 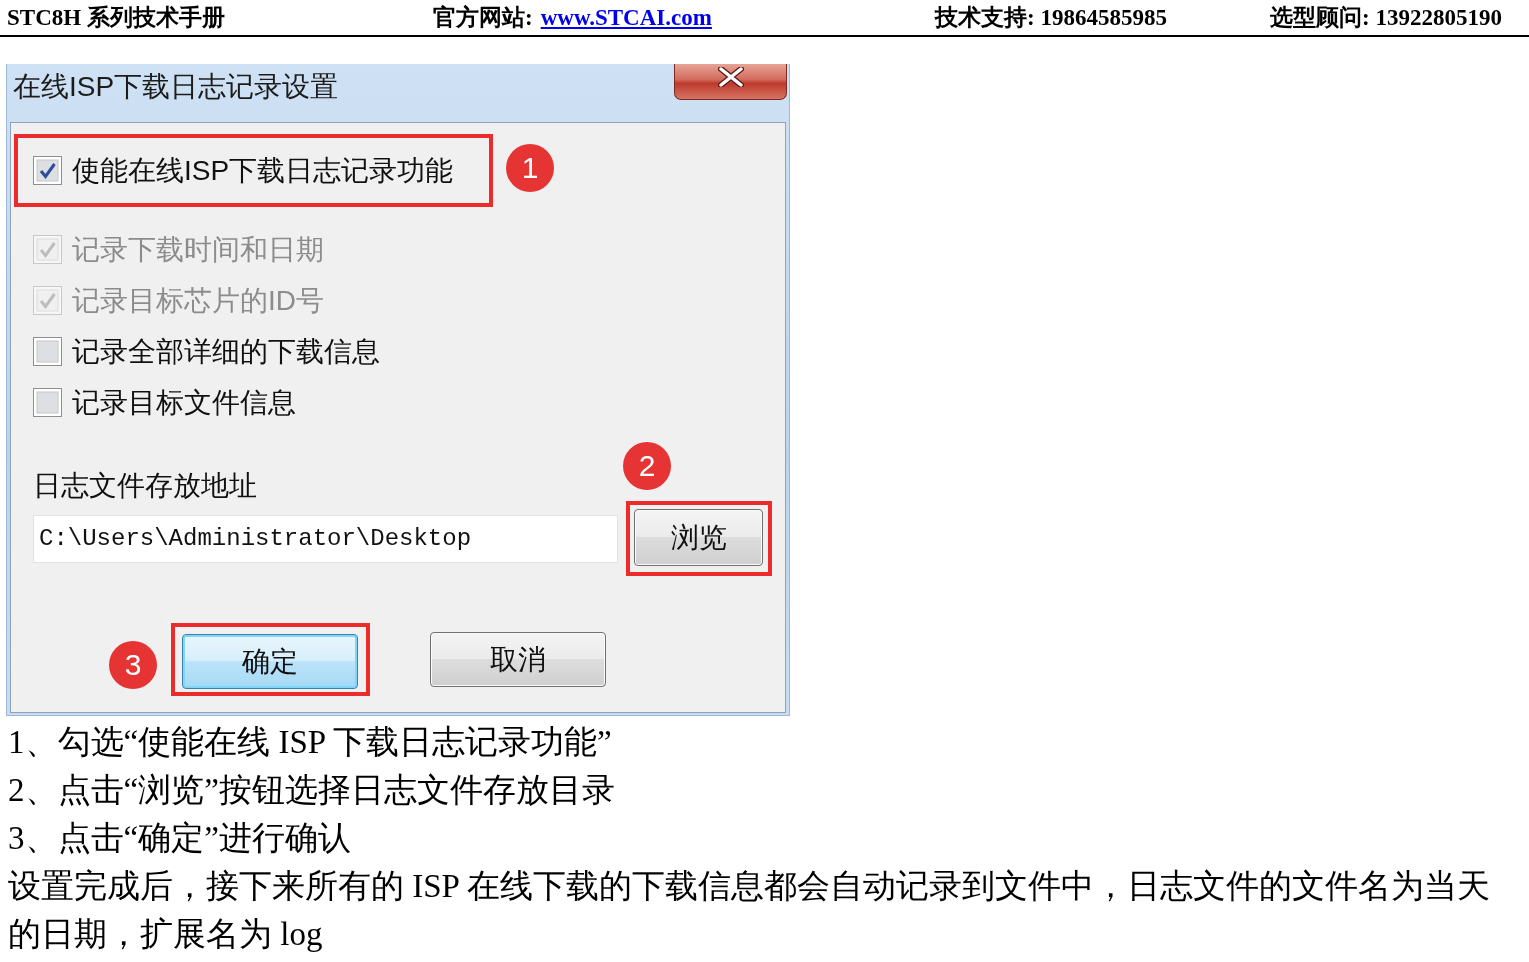 What do you see at coordinates (626, 18) in the screenshot?
I see `website-link: www.STCAI.com` at bounding box center [626, 18].